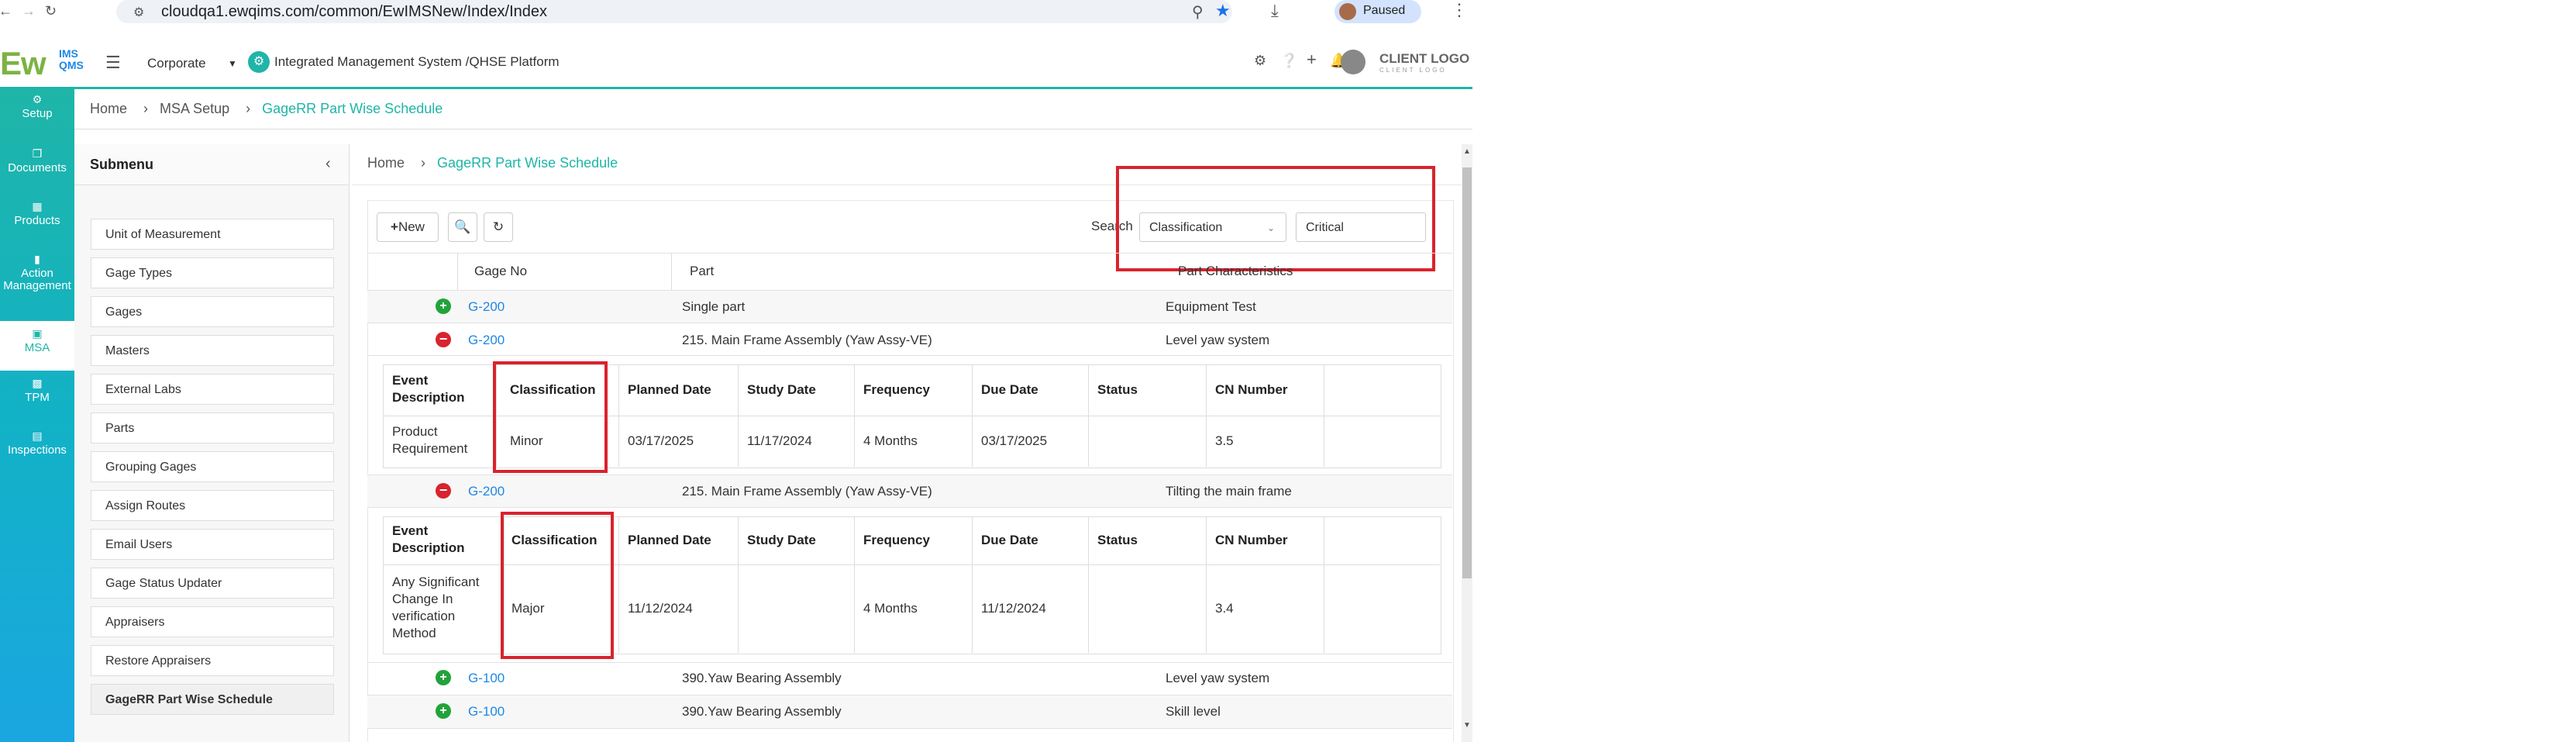  What do you see at coordinates (1288, 61) in the screenshot?
I see `help-icon: ❔` at bounding box center [1288, 61].